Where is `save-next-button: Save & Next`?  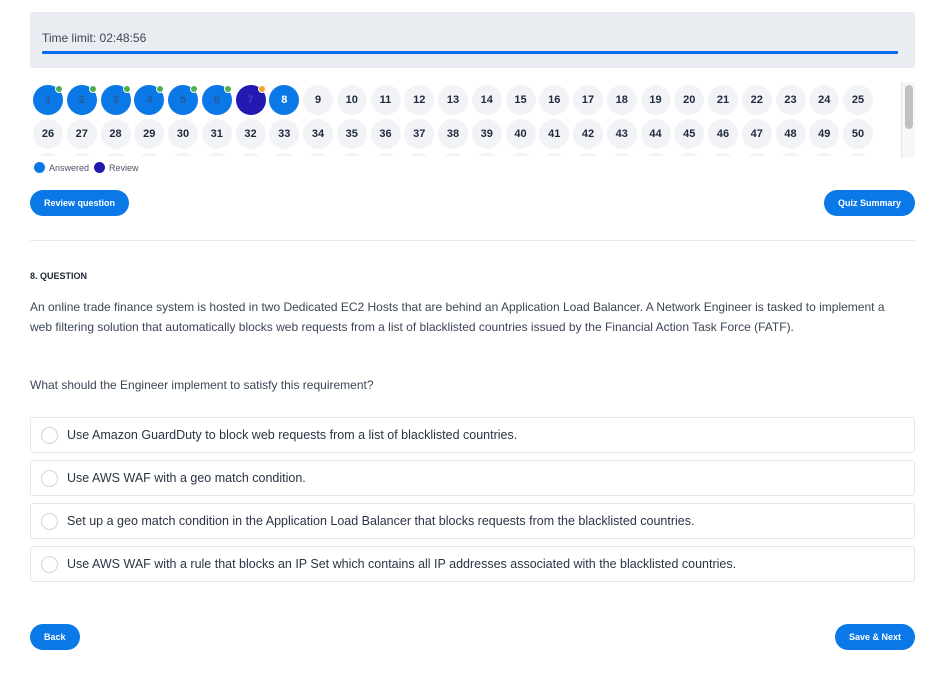 save-next-button: Save & Next is located at coordinates (875, 637).